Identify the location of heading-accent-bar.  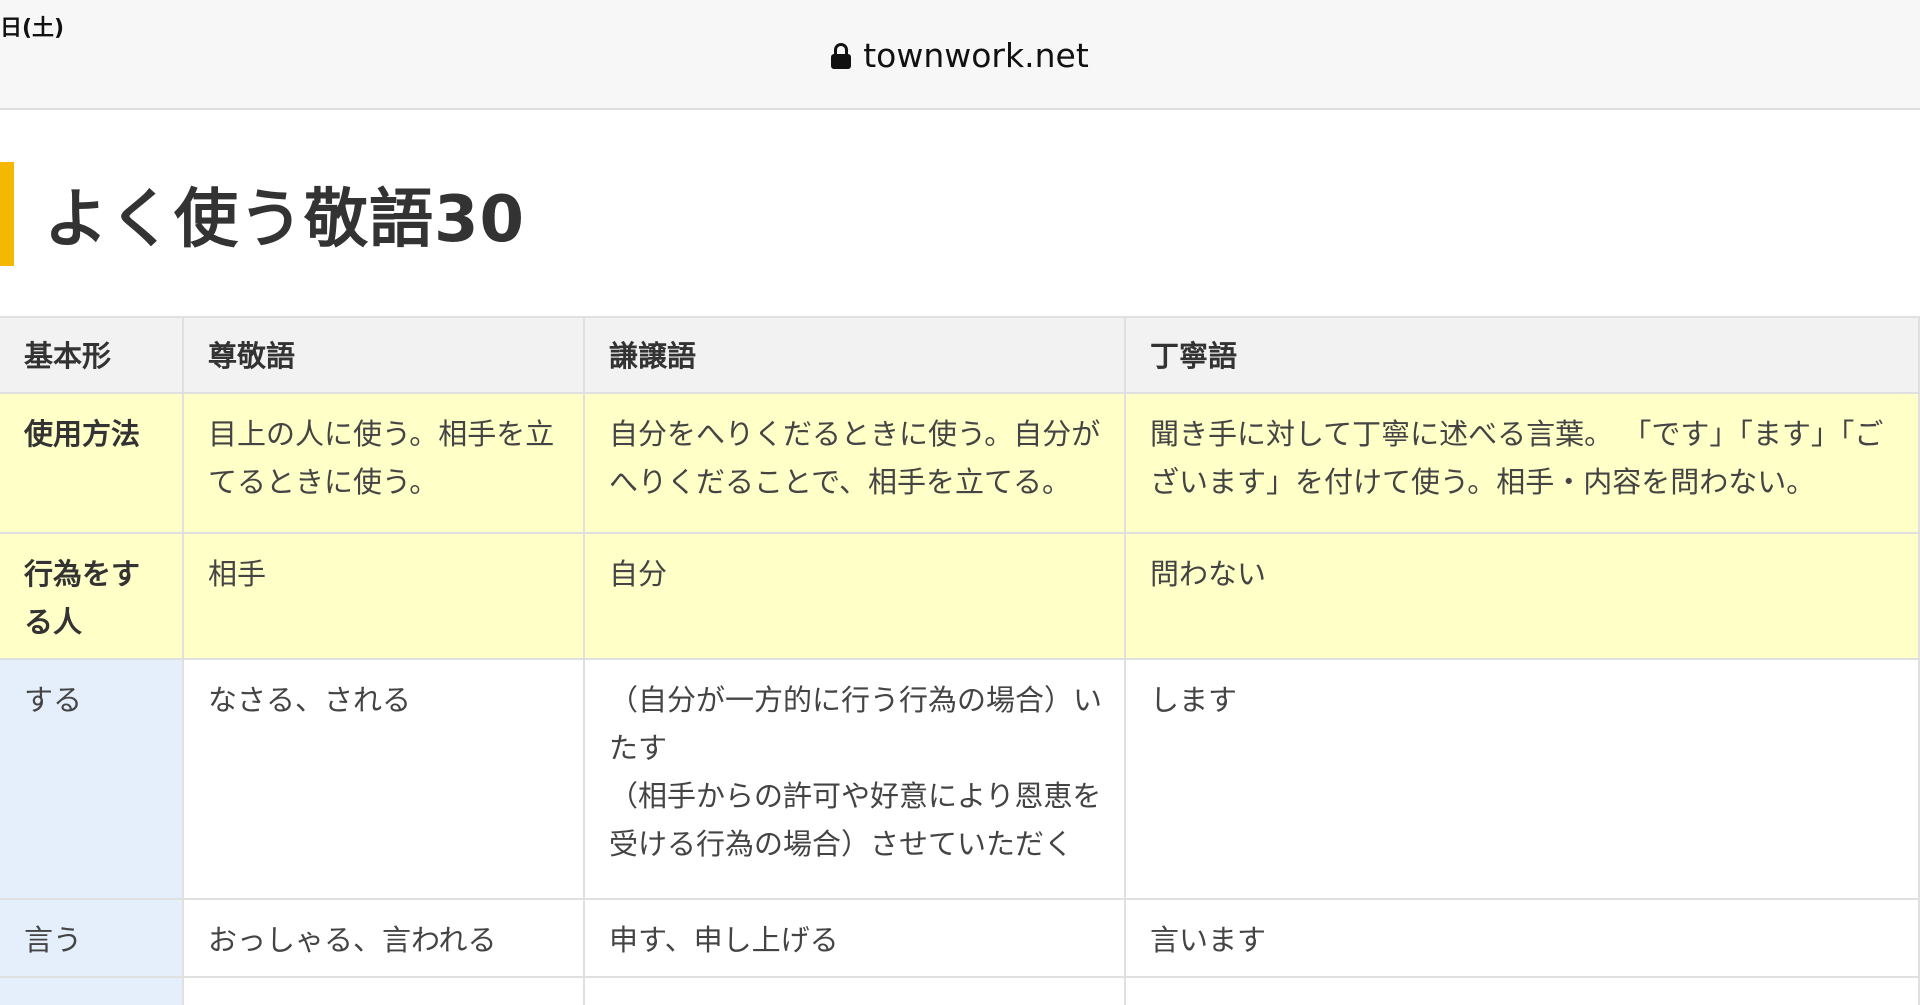
(7, 214).